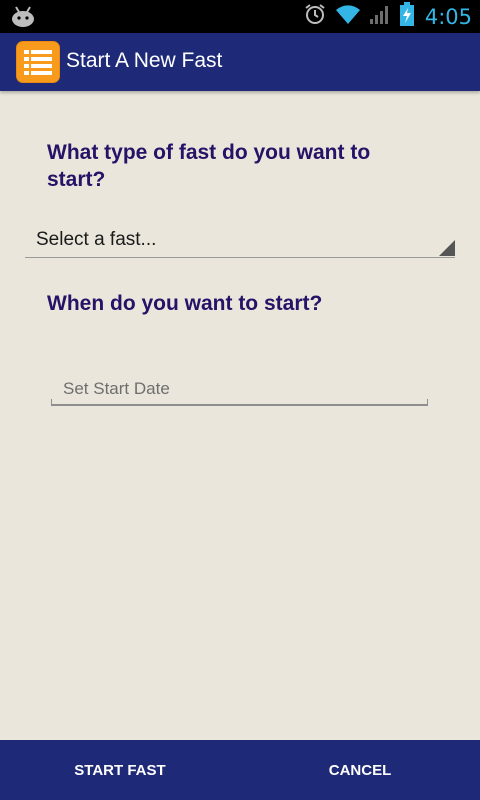 The image size is (480, 800). Describe the element at coordinates (120, 770) in the screenshot. I see `start-fast-button: START FAST` at that location.